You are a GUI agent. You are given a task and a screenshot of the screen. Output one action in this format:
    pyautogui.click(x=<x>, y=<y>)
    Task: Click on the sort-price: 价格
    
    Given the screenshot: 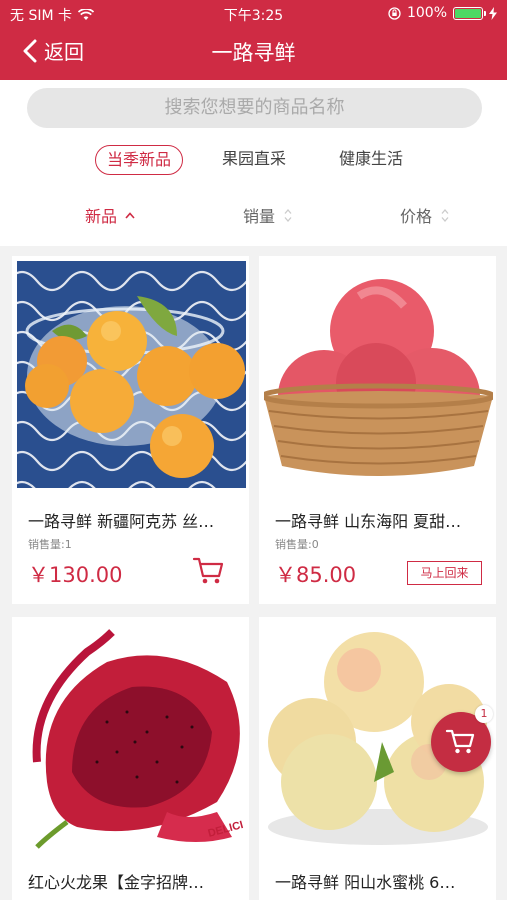 What is the action you would take?
    pyautogui.click(x=425, y=215)
    